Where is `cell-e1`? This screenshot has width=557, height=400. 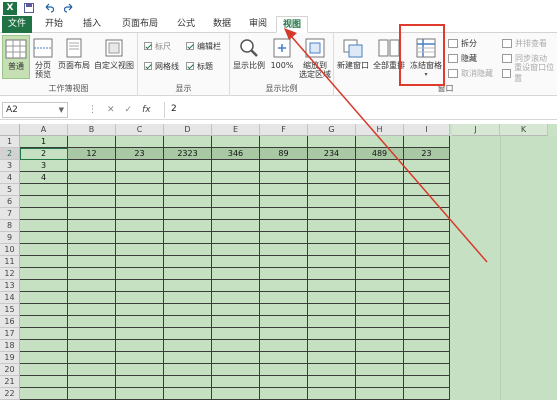
cell-e1 is located at coordinates (236, 142).